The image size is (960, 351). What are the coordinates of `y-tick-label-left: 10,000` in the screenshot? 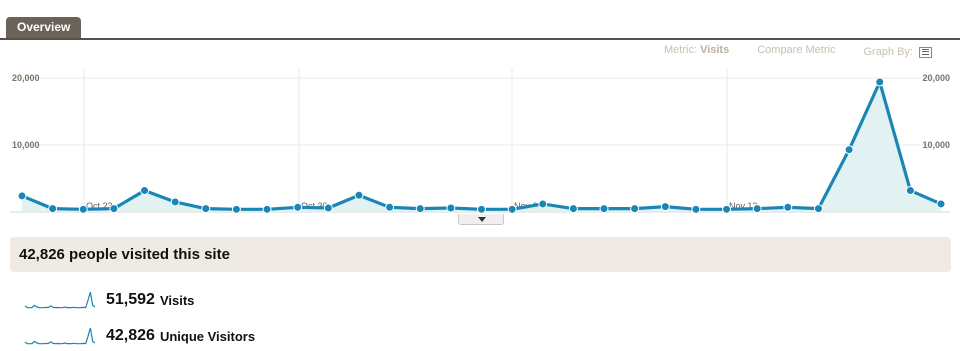 It's located at (26, 145).